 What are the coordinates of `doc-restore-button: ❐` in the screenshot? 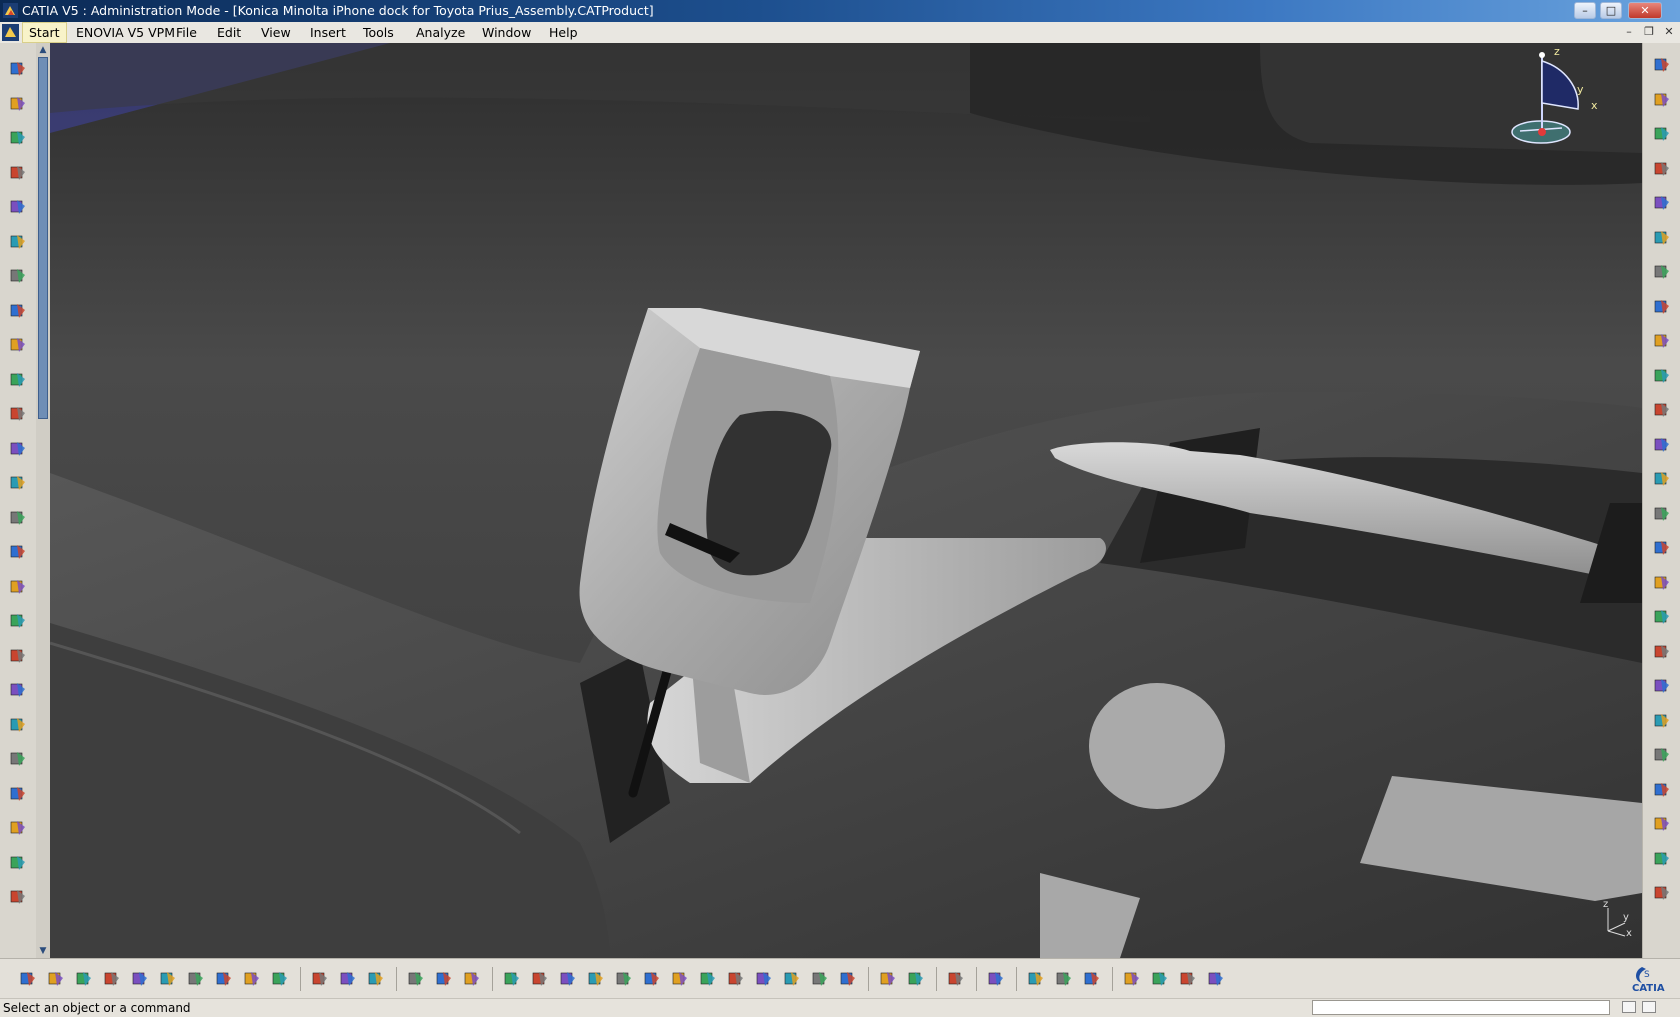 It's located at (1649, 32).